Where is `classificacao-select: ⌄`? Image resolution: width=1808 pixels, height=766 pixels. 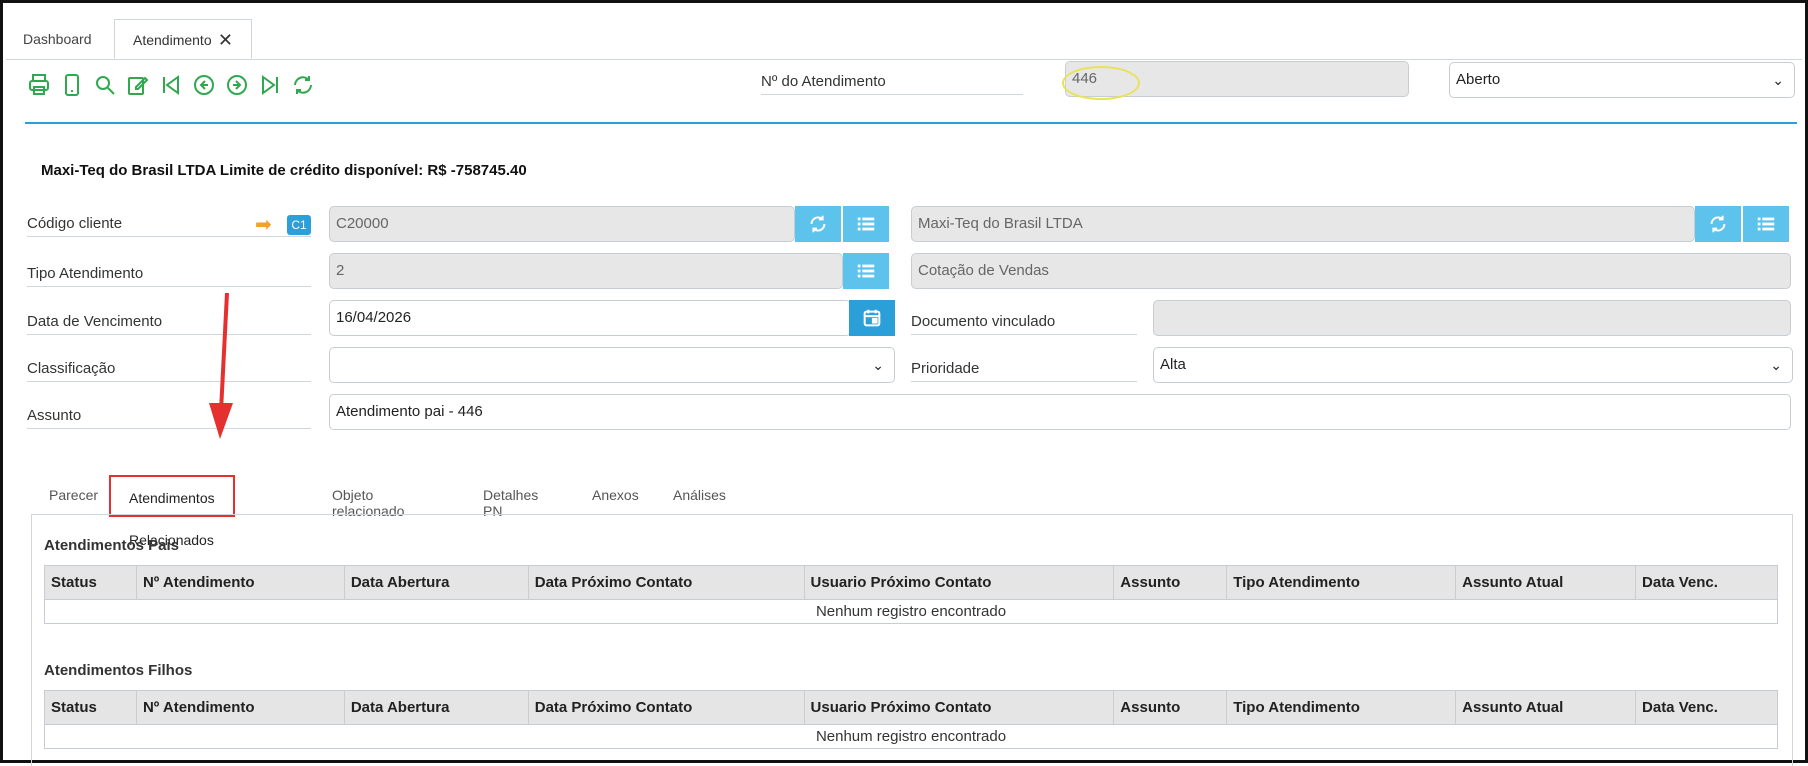 classificacao-select: ⌄ is located at coordinates (612, 365).